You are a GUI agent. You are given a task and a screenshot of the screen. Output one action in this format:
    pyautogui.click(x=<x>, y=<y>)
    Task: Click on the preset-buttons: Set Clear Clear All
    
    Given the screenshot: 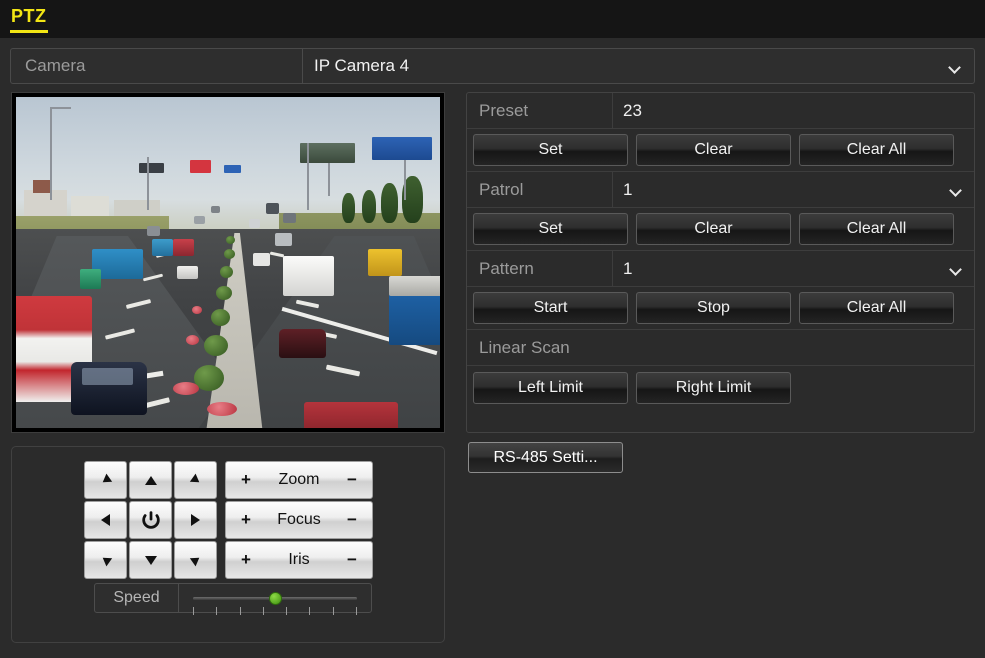 What is the action you would take?
    pyautogui.click(x=720, y=150)
    